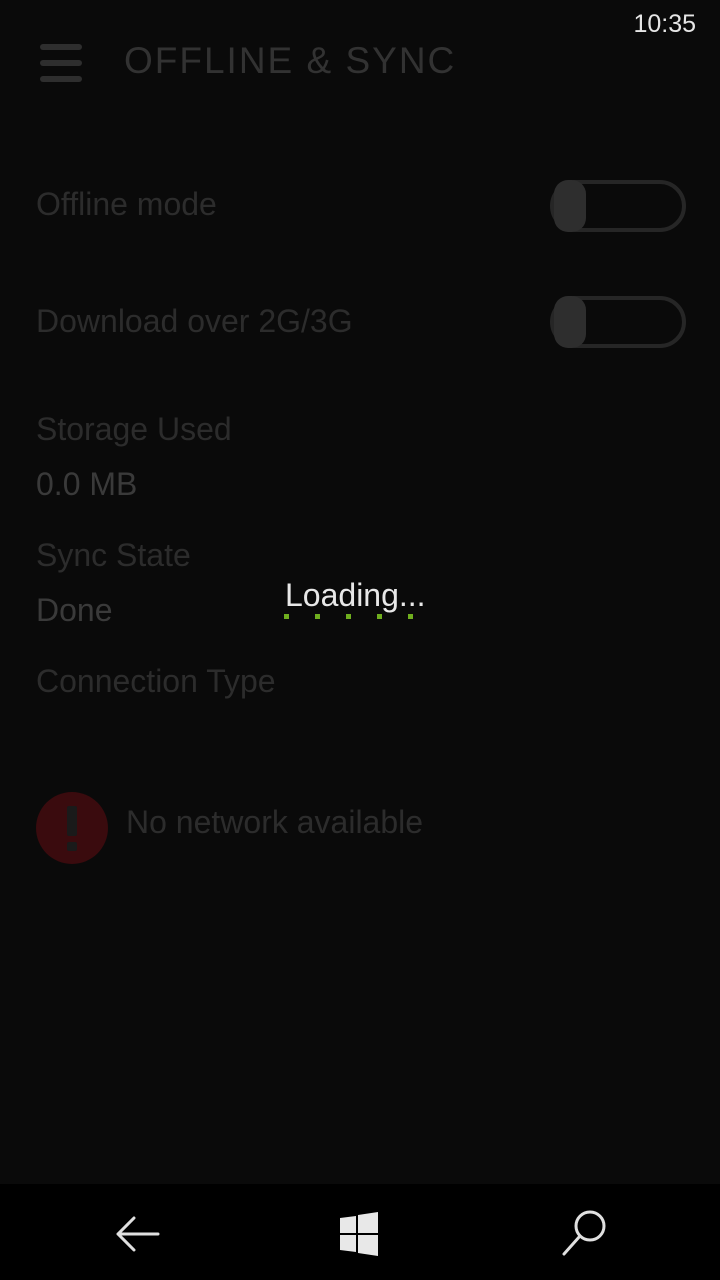 The width and height of the screenshot is (720, 1280). What do you see at coordinates (61, 63) in the screenshot?
I see `hamburger-icon` at bounding box center [61, 63].